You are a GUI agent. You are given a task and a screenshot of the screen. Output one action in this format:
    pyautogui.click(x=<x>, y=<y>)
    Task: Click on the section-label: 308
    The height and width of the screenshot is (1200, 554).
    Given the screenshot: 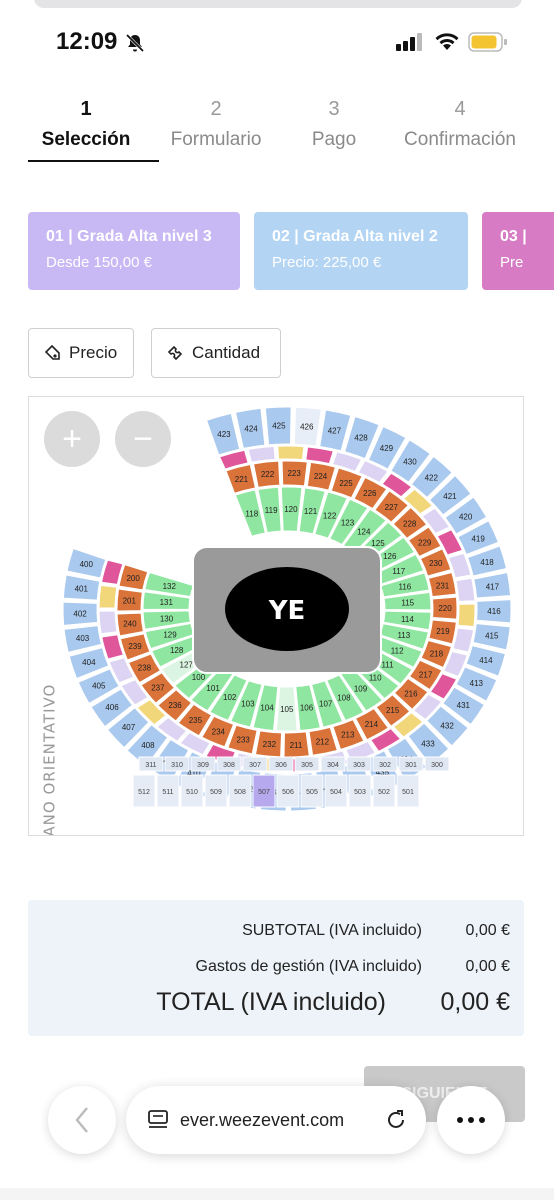 What is the action you would take?
    pyautogui.click(x=229, y=765)
    